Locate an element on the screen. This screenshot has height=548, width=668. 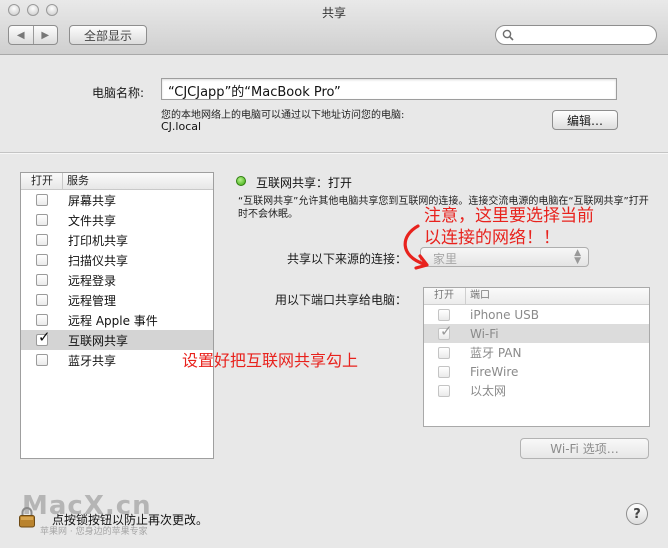
service-label: 互联网共享 is located at coordinates (98, 340).